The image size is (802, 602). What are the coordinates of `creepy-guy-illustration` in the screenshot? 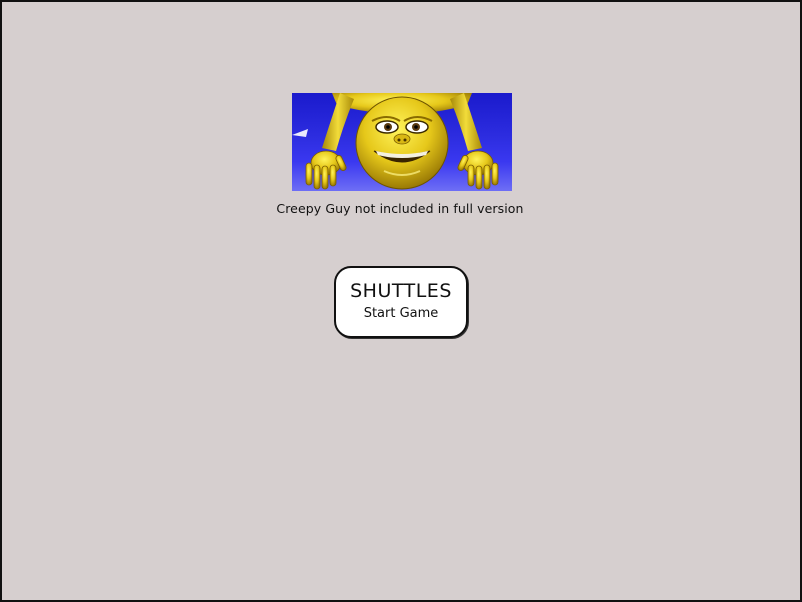 It's located at (395, 141).